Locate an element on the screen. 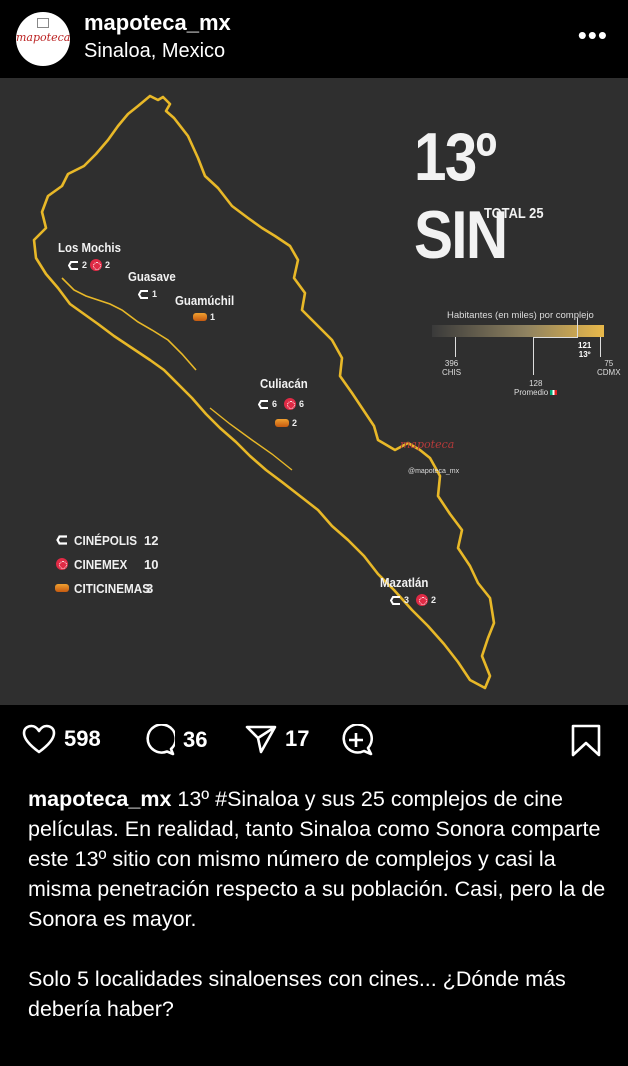 This screenshot has width=628, height=1066. city-brands-guasave: 1 is located at coordinates (147, 294).